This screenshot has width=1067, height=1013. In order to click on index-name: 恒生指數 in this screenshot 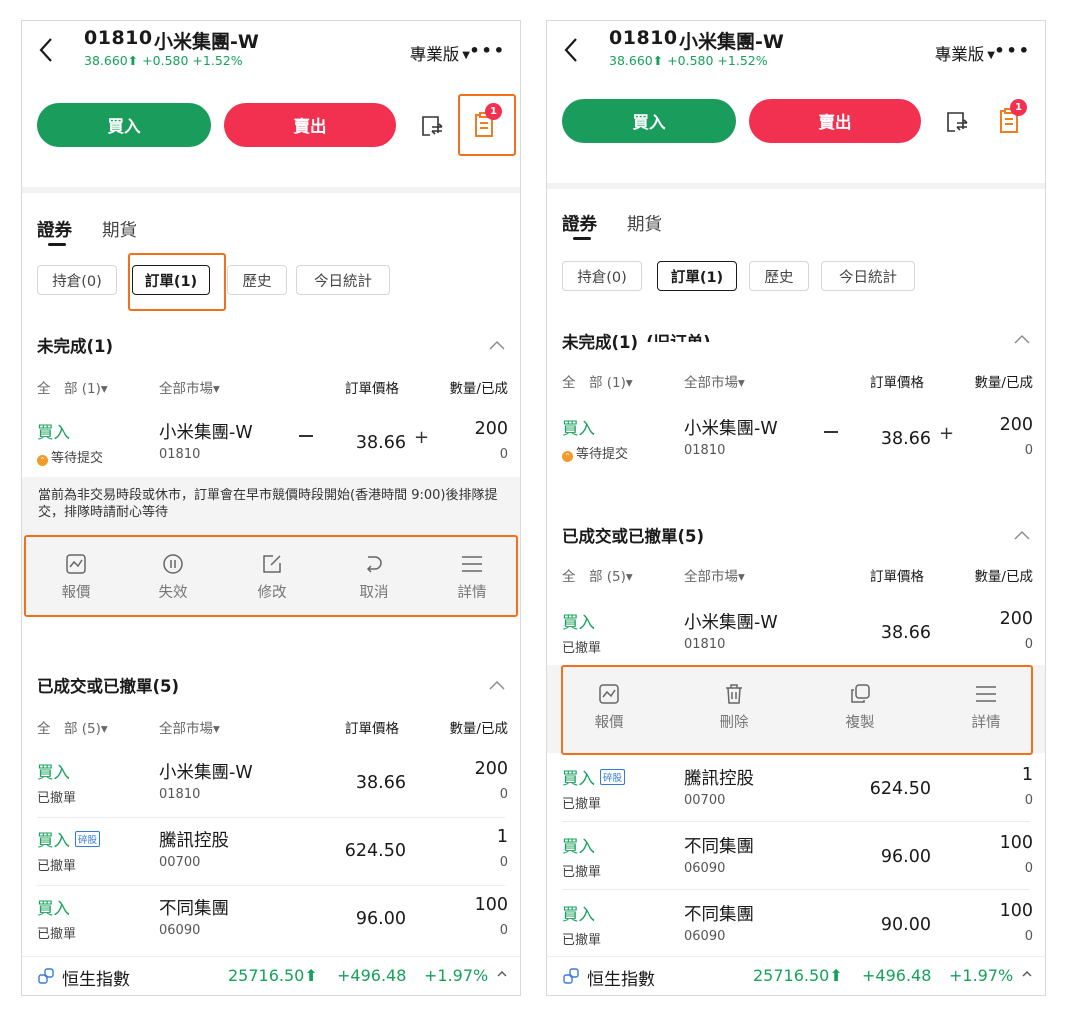, I will do `click(96, 980)`.